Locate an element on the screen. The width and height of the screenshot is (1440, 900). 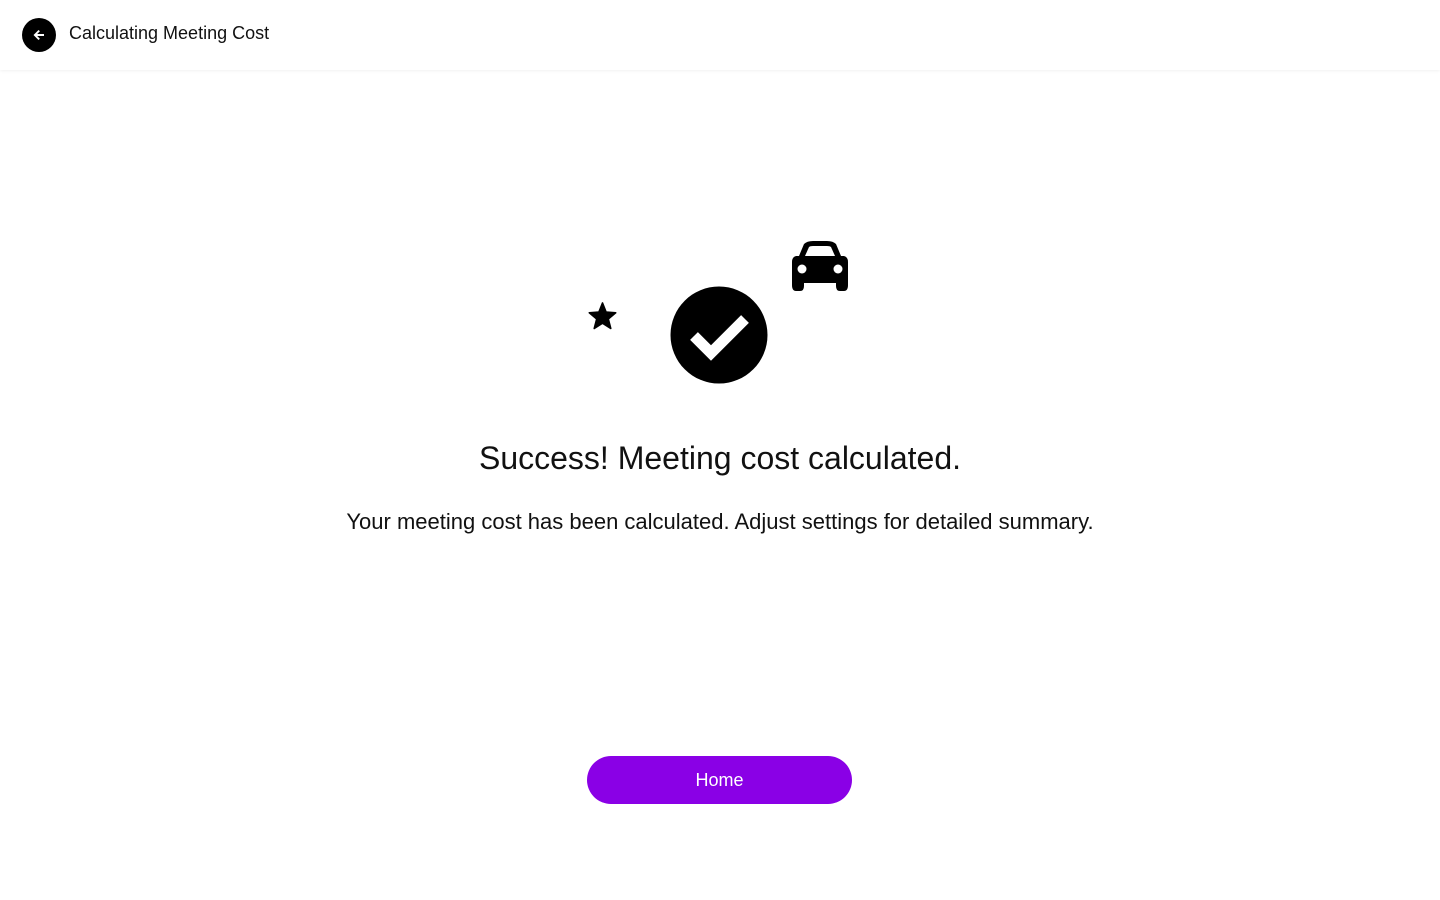
success-title: Success! Meeting cost calculated. is located at coordinates (719, 458).